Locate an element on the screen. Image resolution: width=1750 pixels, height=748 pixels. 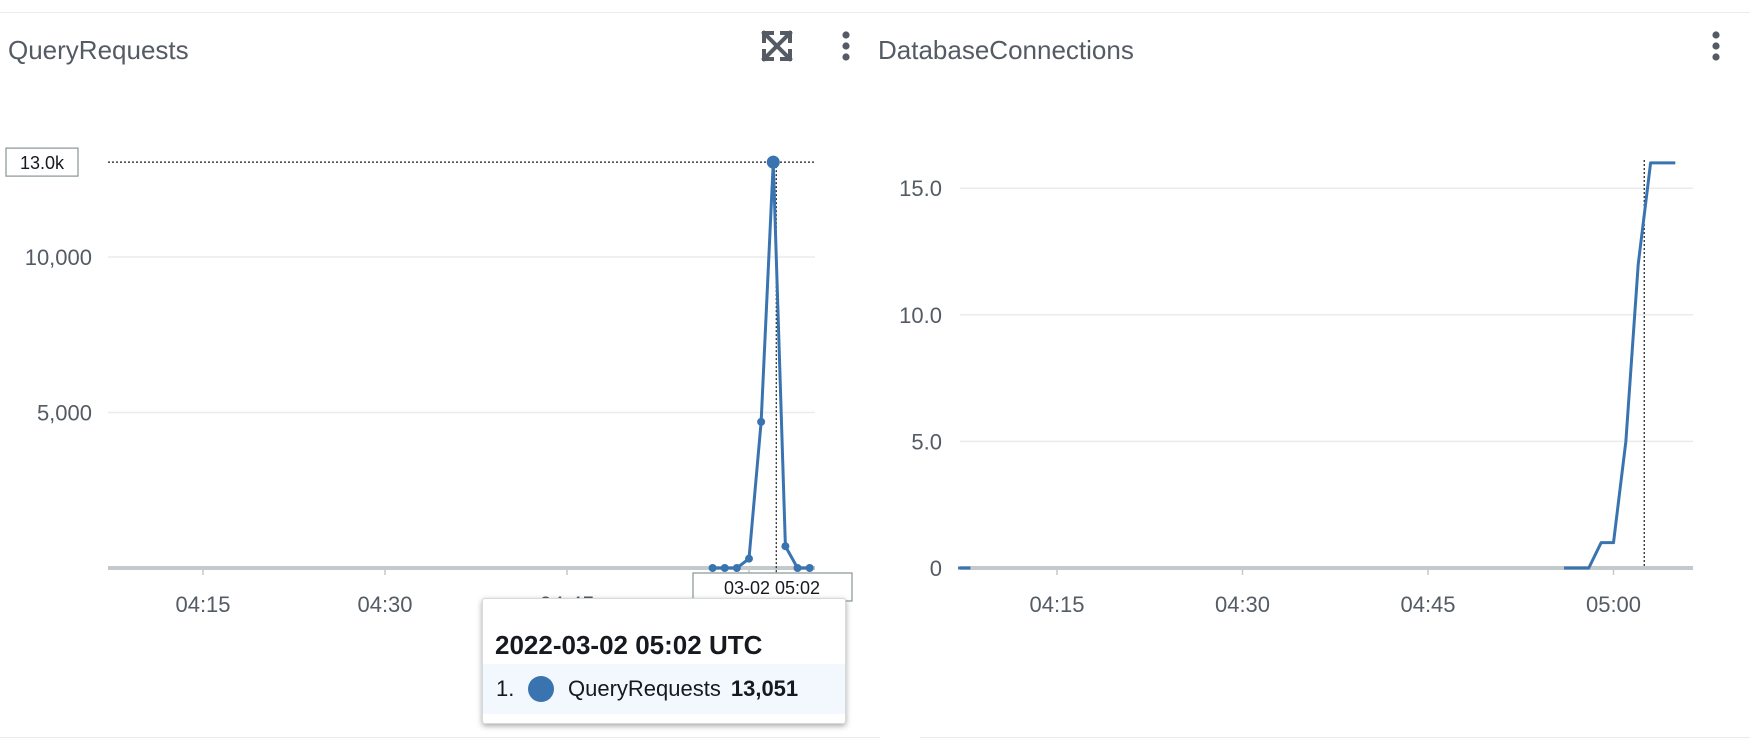
y-tick-label: 0 is located at coordinates (936, 568).